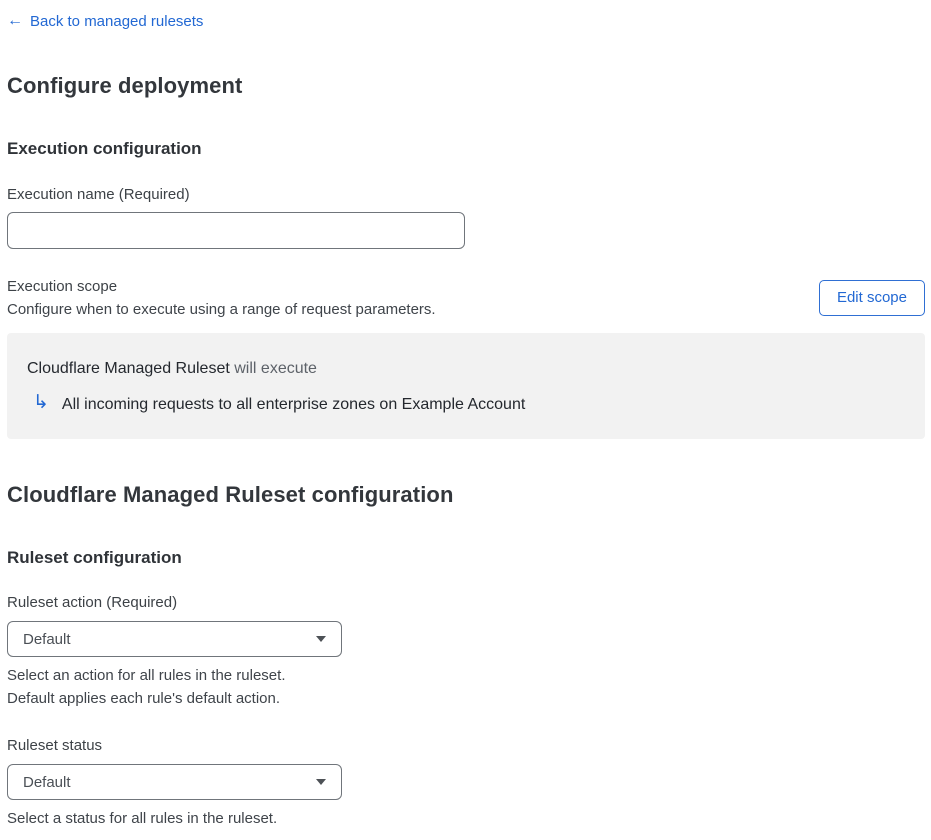 The image size is (931, 840). What do you see at coordinates (47, 782) in the screenshot?
I see `ruleset-status-value: Default` at bounding box center [47, 782].